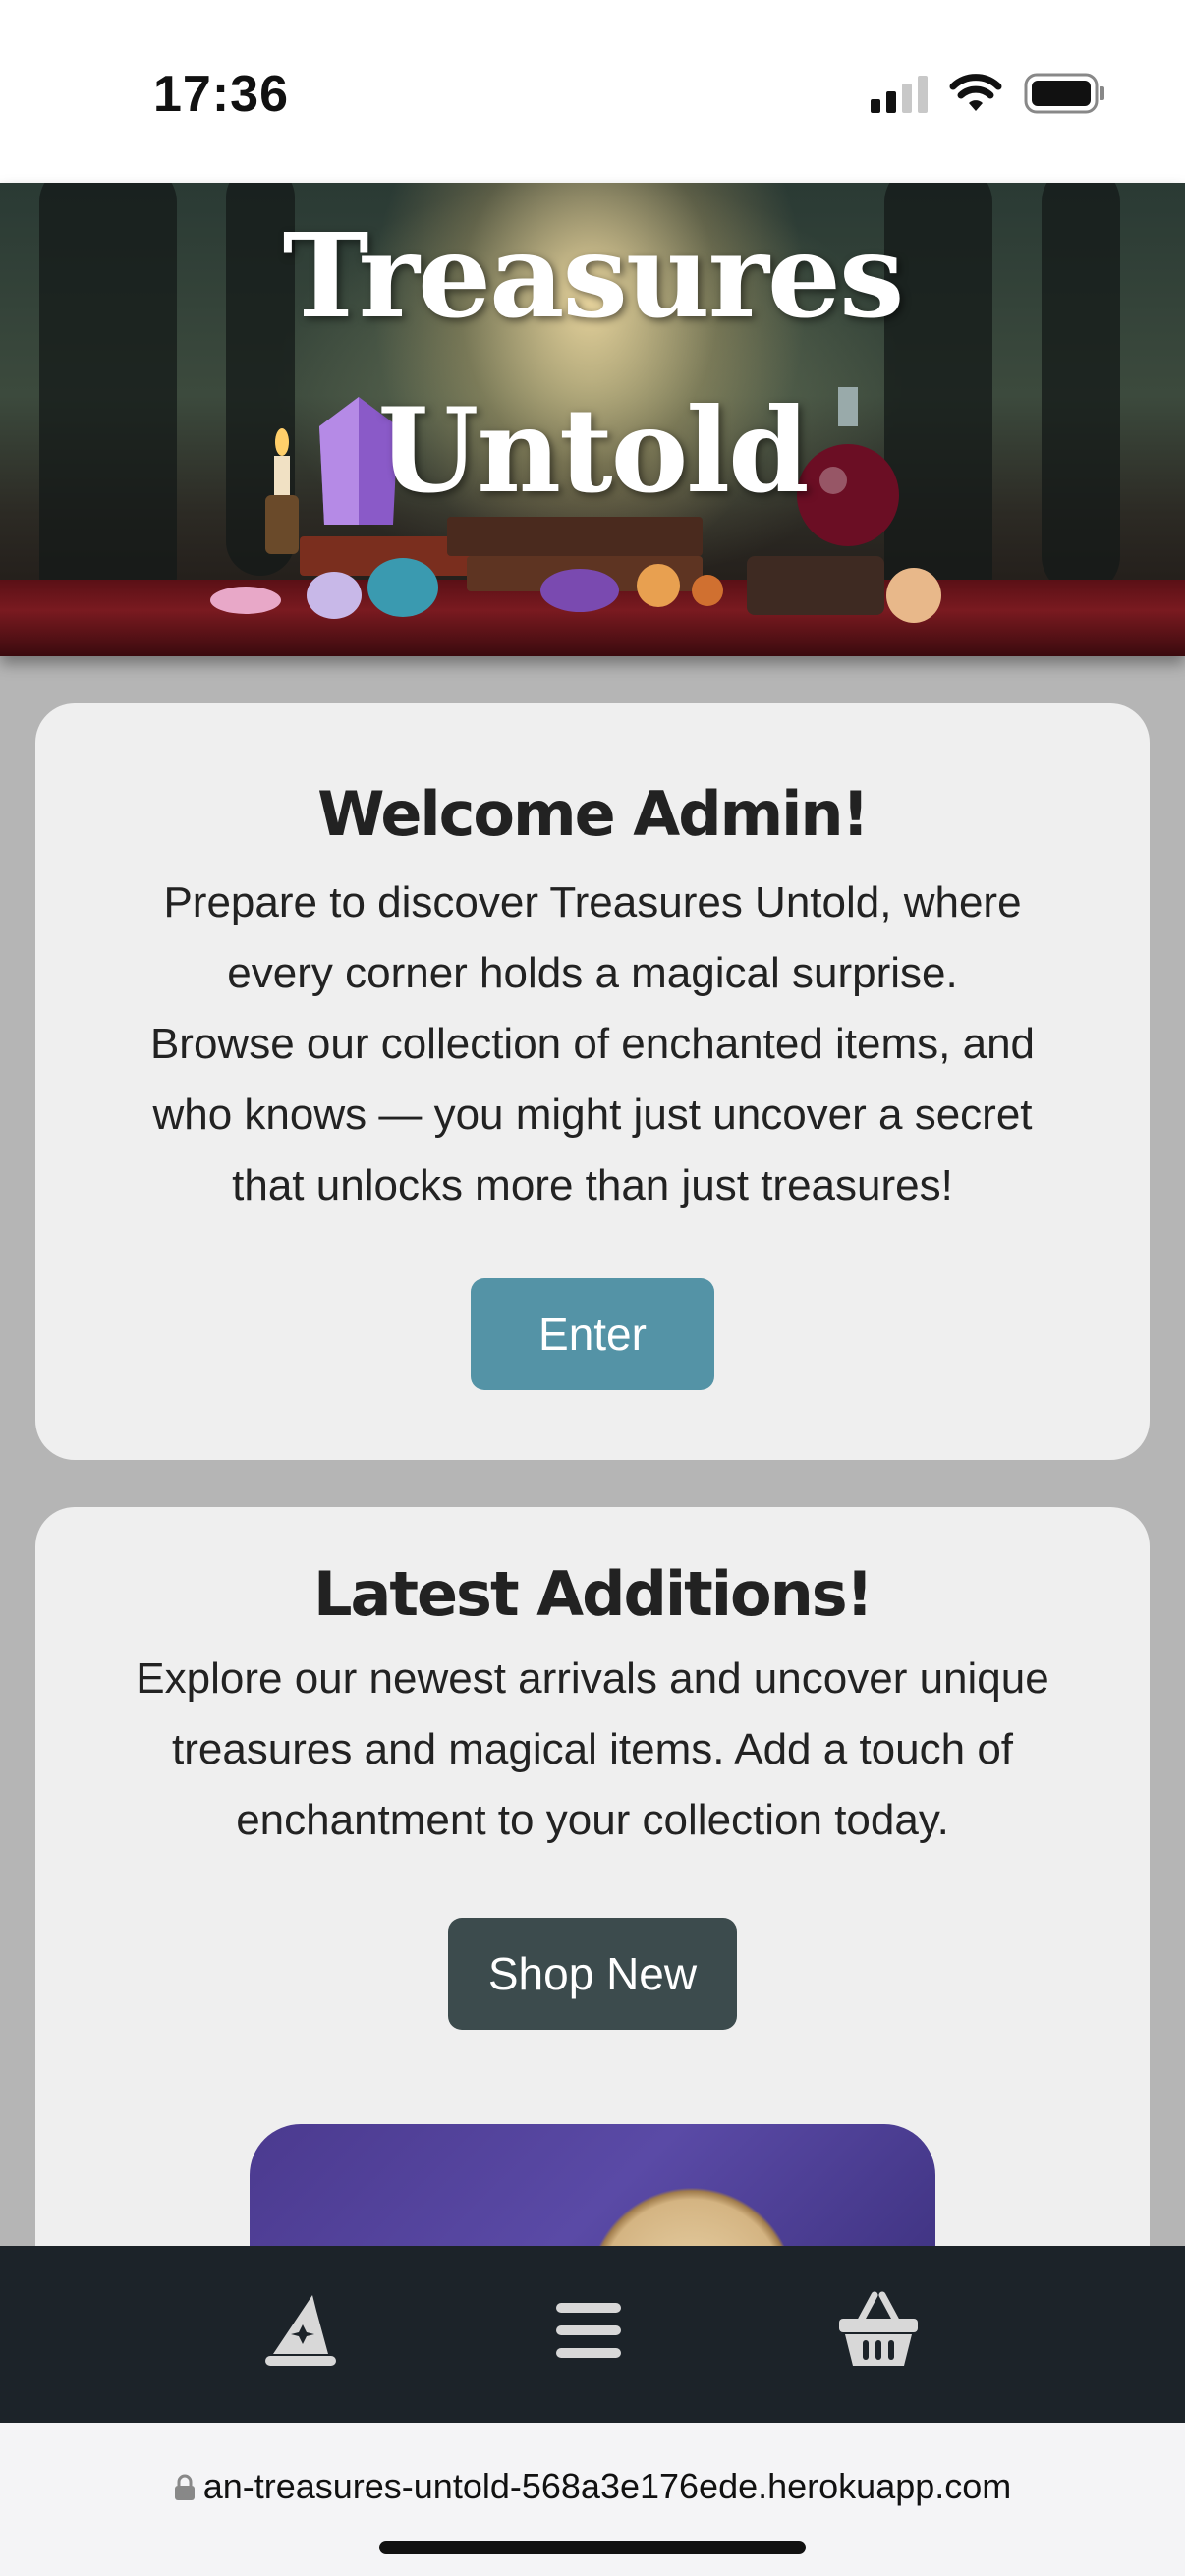  Describe the element at coordinates (594, 814) in the screenshot. I see `welcome-heading: Welcome Admin!` at that location.